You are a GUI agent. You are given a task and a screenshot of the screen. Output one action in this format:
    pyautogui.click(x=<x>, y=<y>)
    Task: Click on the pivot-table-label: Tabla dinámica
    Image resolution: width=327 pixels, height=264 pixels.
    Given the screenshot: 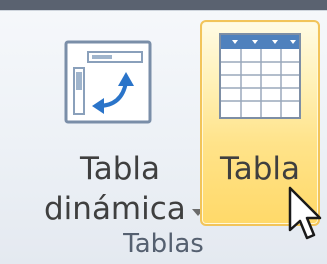 What is the action you would take?
    pyautogui.click(x=124, y=189)
    